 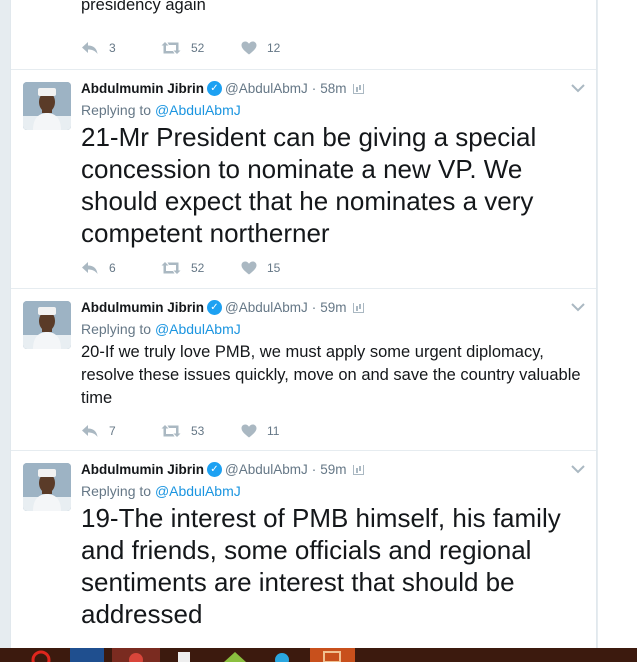 I want to click on tweet-actions: 7 53 11, so click(x=201, y=431).